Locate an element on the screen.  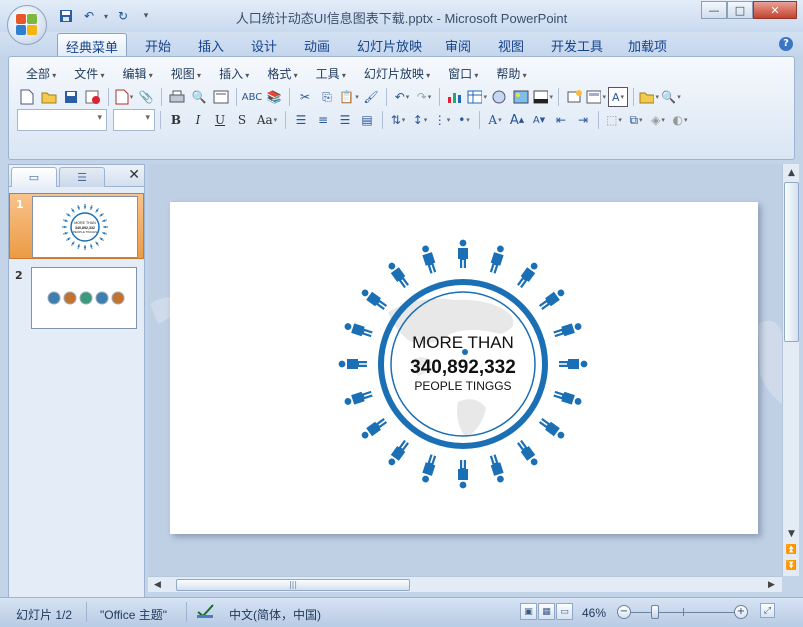
underline-button: U is located at coordinates (220, 120).